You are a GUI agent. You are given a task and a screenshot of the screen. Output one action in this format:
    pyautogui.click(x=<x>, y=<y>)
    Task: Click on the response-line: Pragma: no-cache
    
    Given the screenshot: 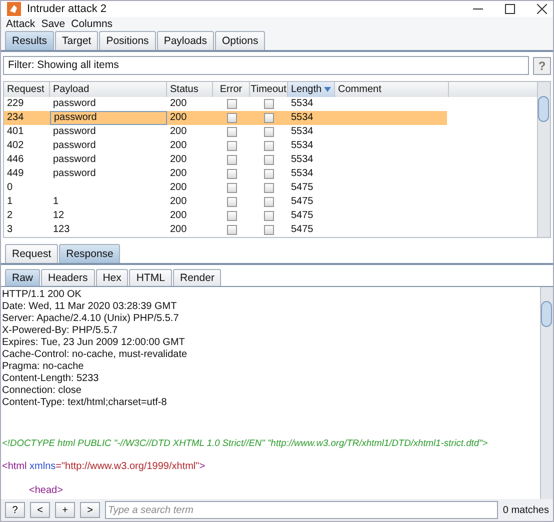 What is the action you would take?
    pyautogui.click(x=43, y=367)
    